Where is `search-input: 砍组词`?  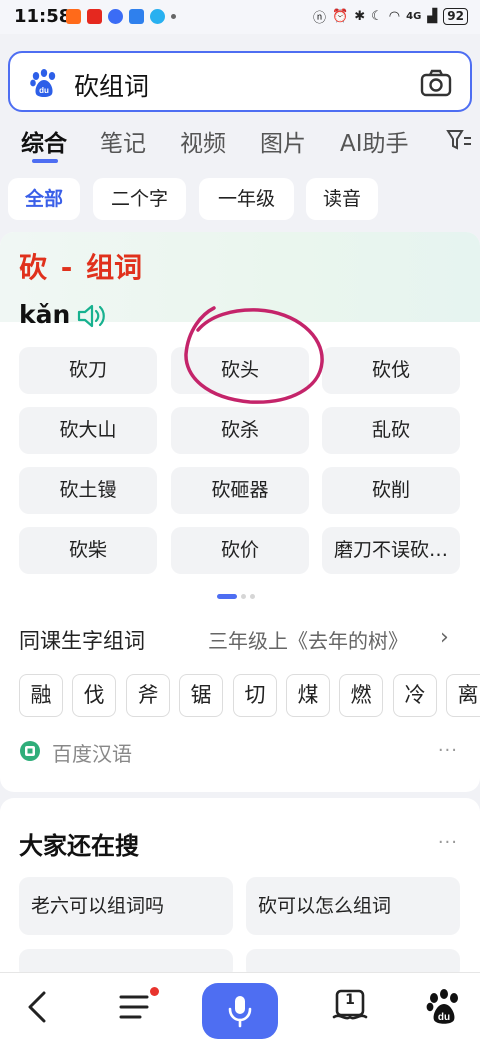 search-input: 砍组词 is located at coordinates (111, 85).